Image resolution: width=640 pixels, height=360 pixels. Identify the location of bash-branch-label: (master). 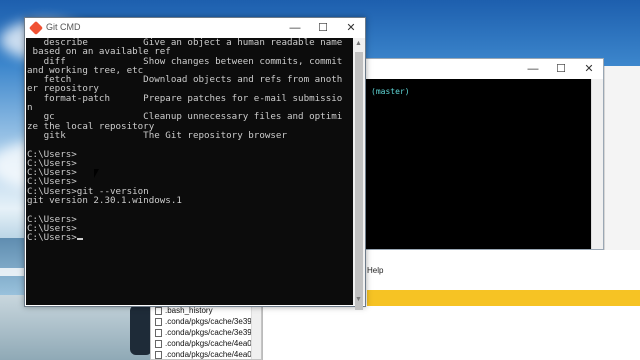
(390, 91).